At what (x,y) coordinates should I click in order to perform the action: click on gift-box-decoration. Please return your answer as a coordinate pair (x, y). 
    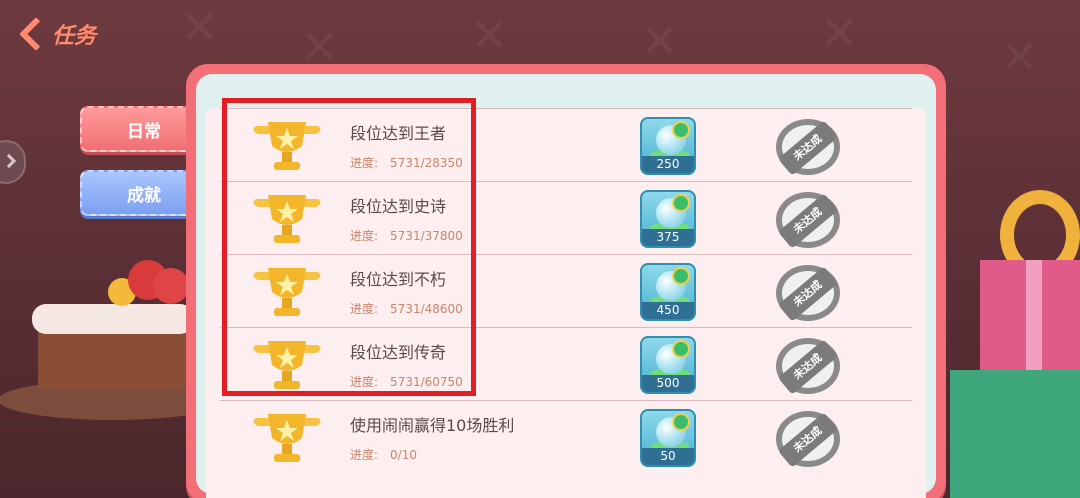
    Looking at the image, I should click on (1015, 344).